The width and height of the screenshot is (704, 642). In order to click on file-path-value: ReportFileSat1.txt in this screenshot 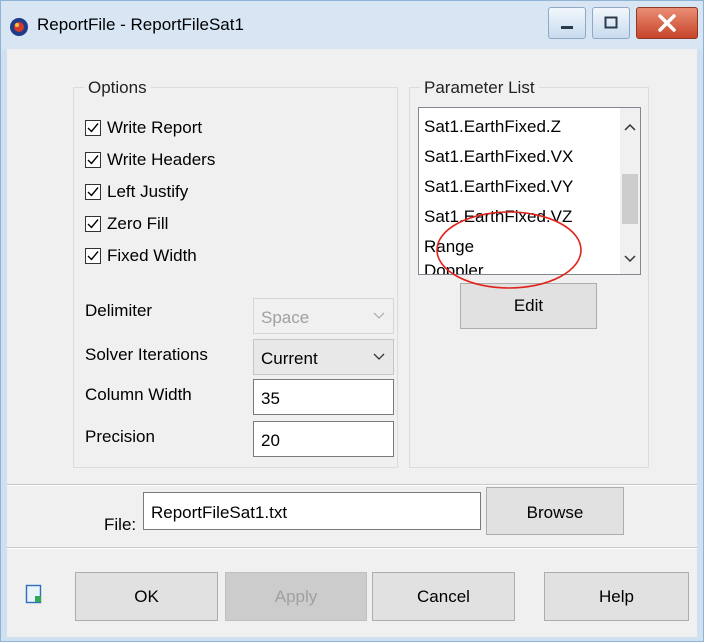, I will do `click(219, 512)`.